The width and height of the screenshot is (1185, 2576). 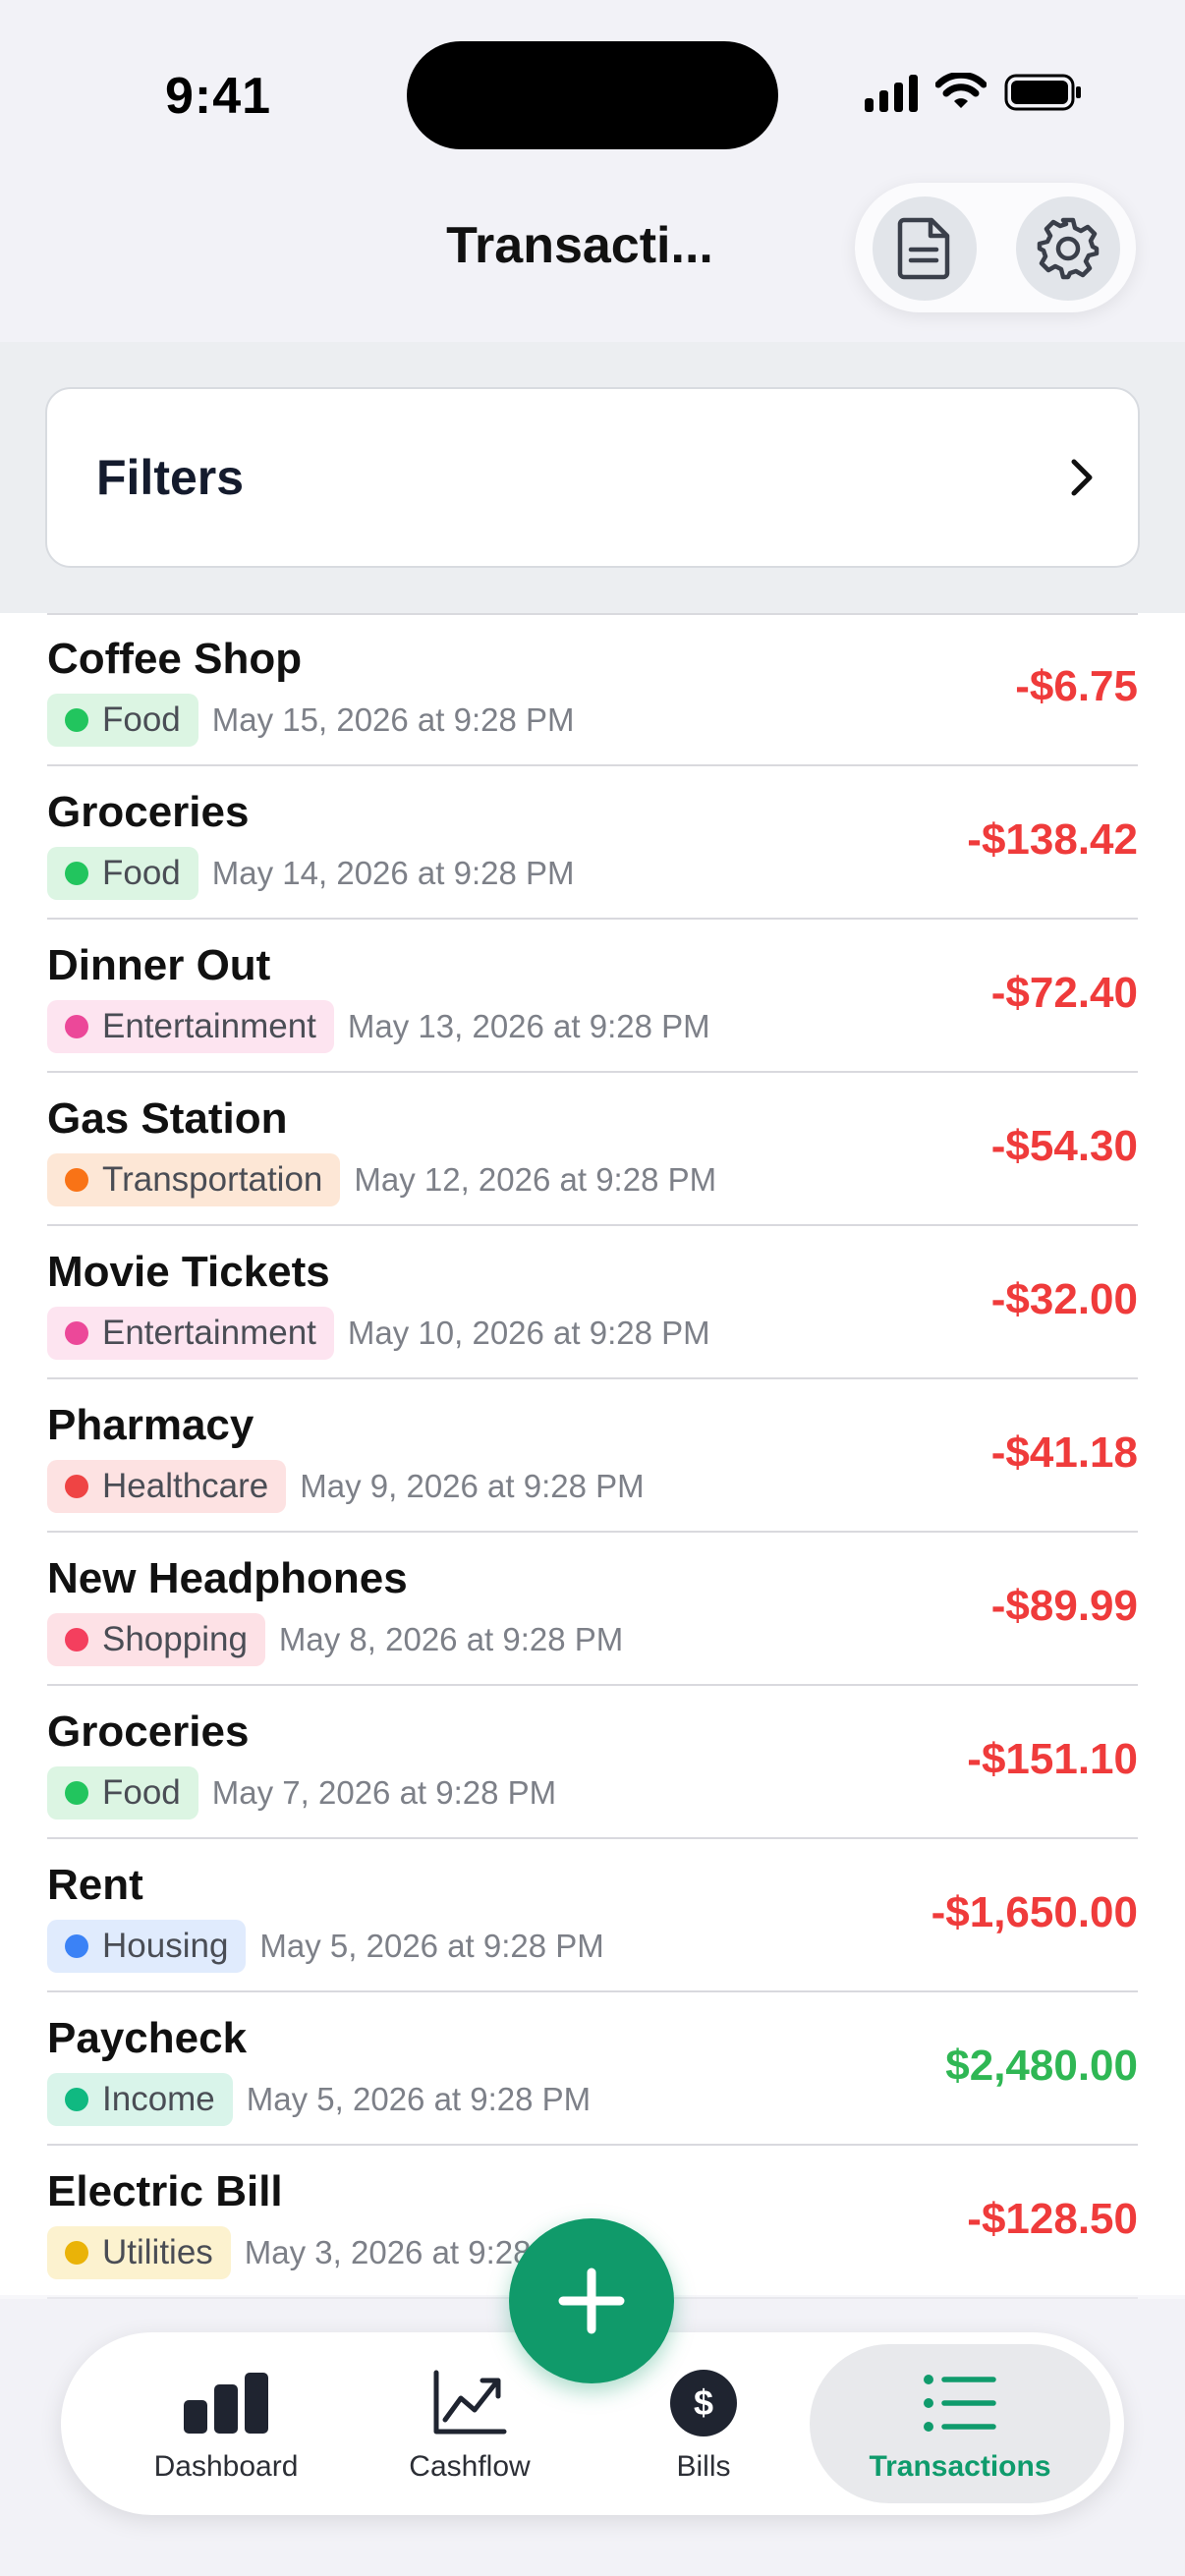 What do you see at coordinates (892, 92) in the screenshot?
I see `cellular-signal-icon` at bounding box center [892, 92].